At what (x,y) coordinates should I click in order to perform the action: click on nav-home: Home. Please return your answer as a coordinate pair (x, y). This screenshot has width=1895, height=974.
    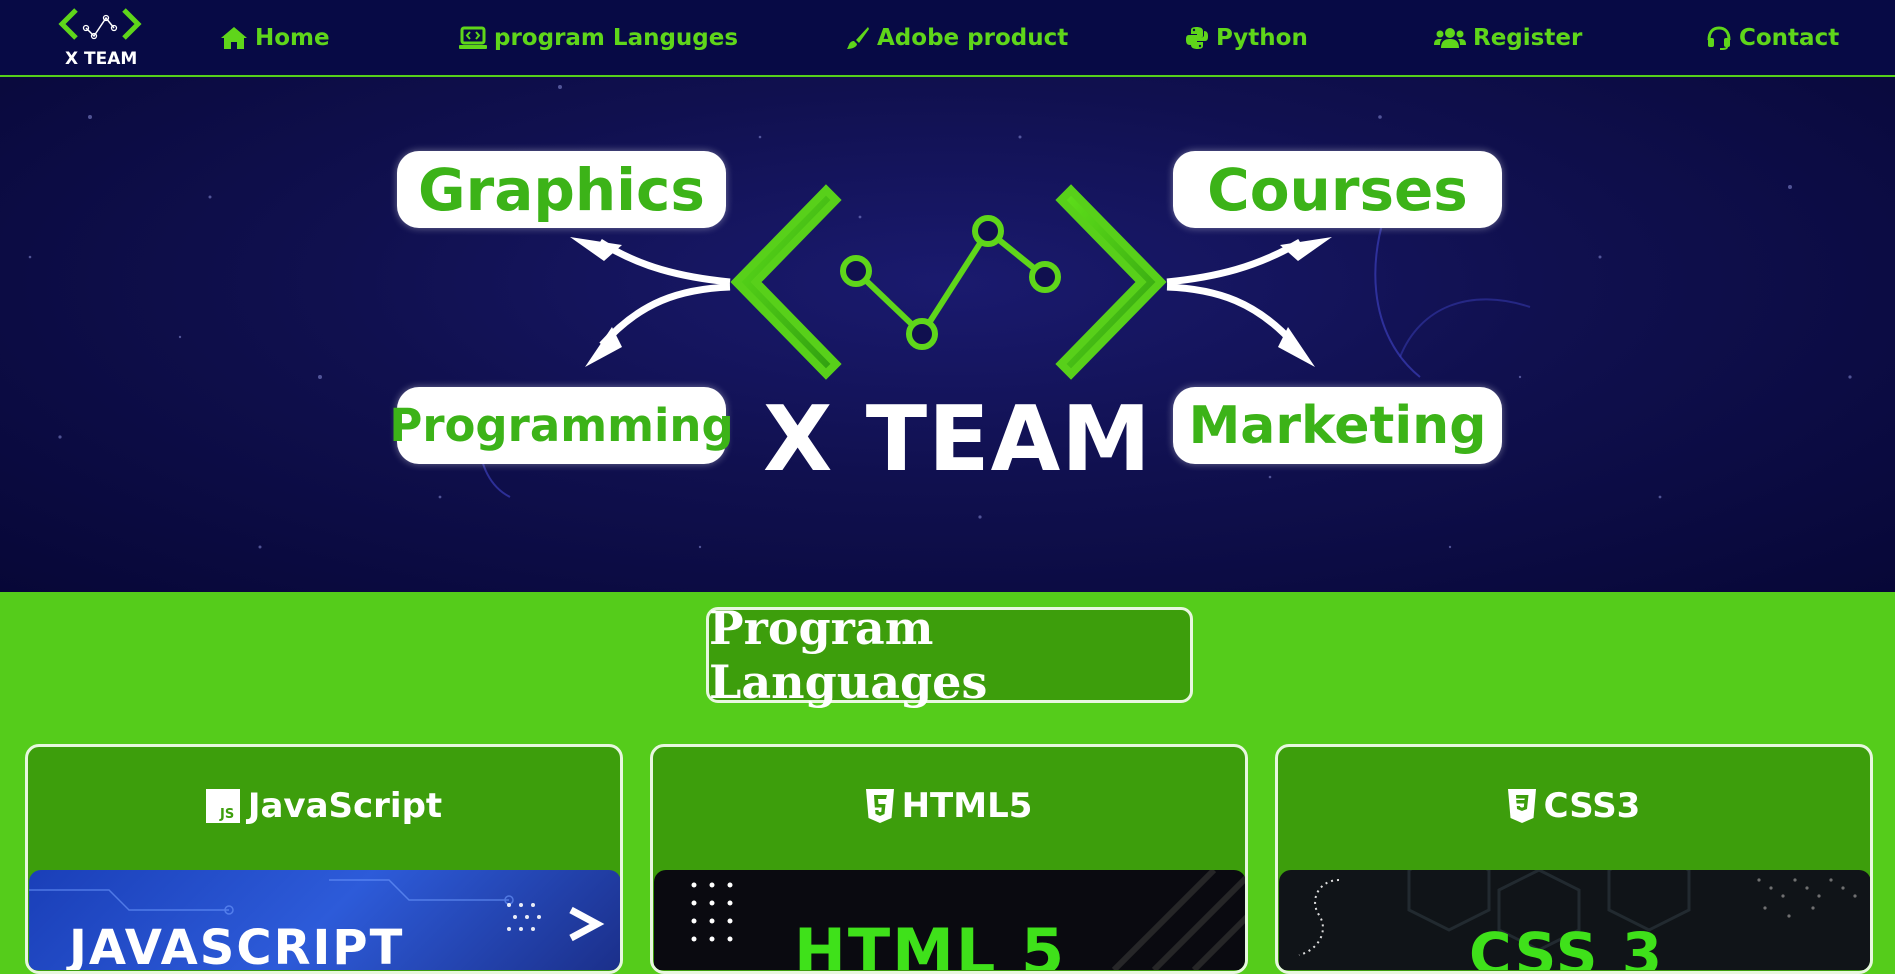
    Looking at the image, I should click on (275, 38).